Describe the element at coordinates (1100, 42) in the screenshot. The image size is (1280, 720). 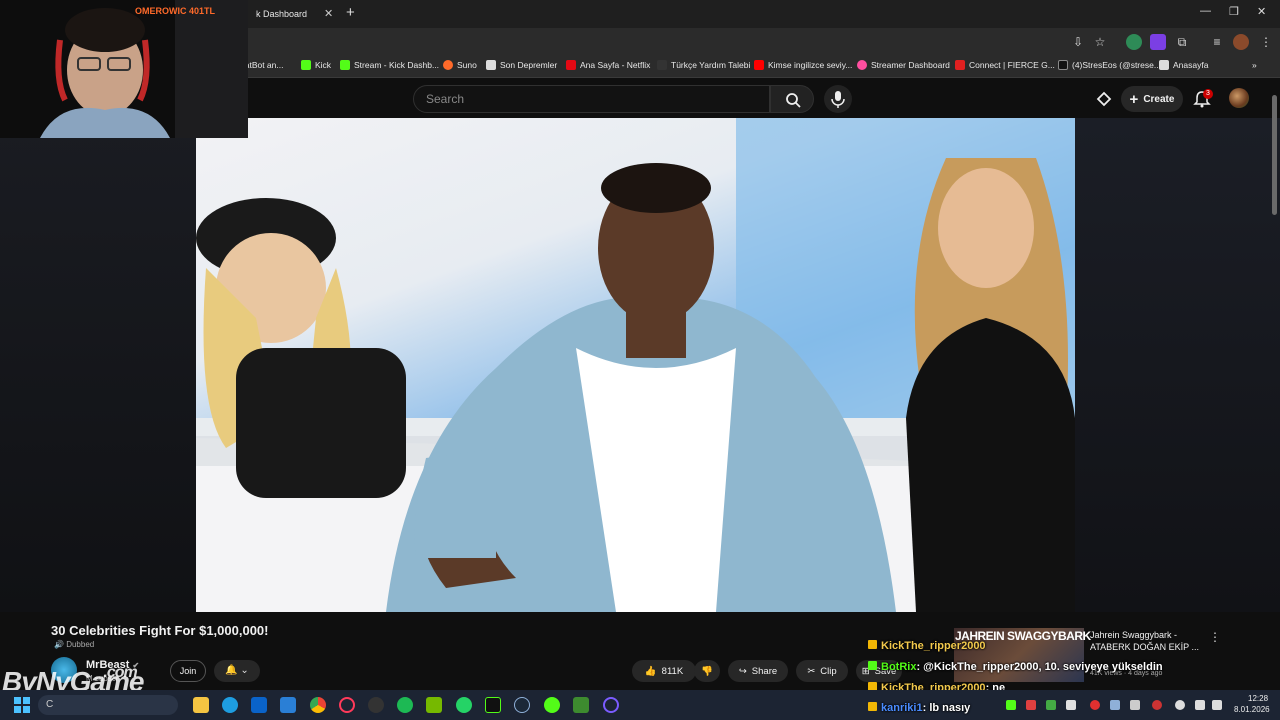
I see `bookmark-star-icon: ☆` at that location.